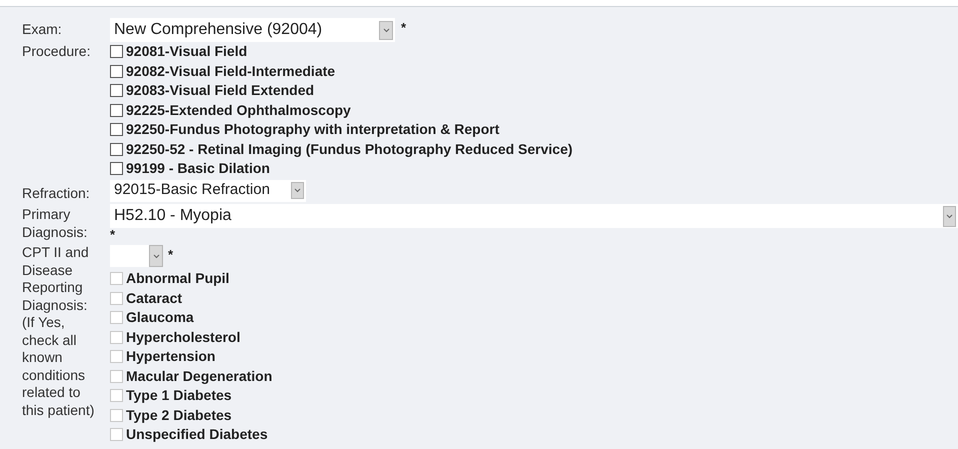  I want to click on checkbox-label: Abnormal Pupil, so click(178, 279).